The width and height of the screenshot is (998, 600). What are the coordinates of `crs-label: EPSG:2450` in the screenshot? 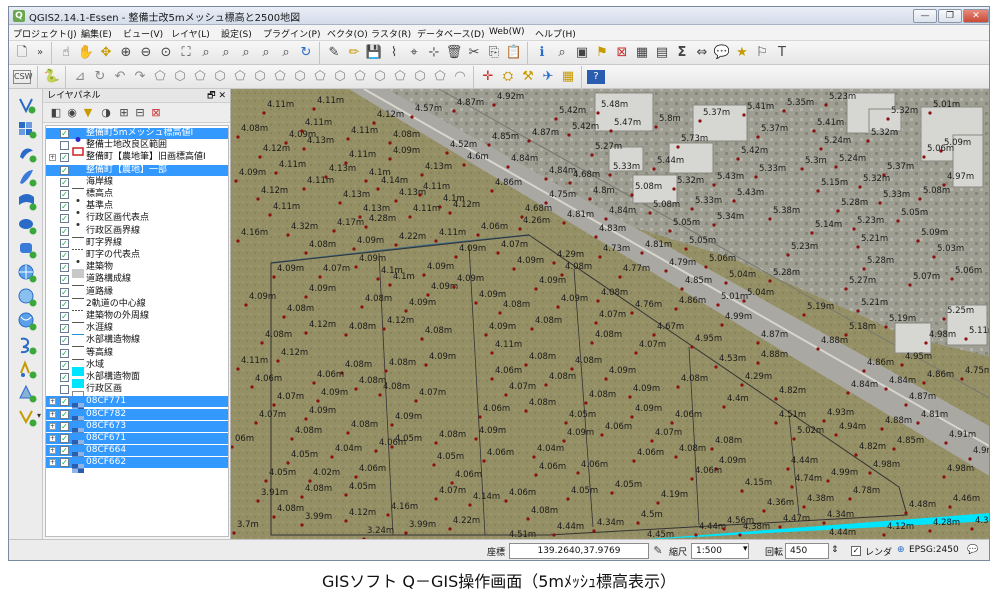 It's located at (934, 550).